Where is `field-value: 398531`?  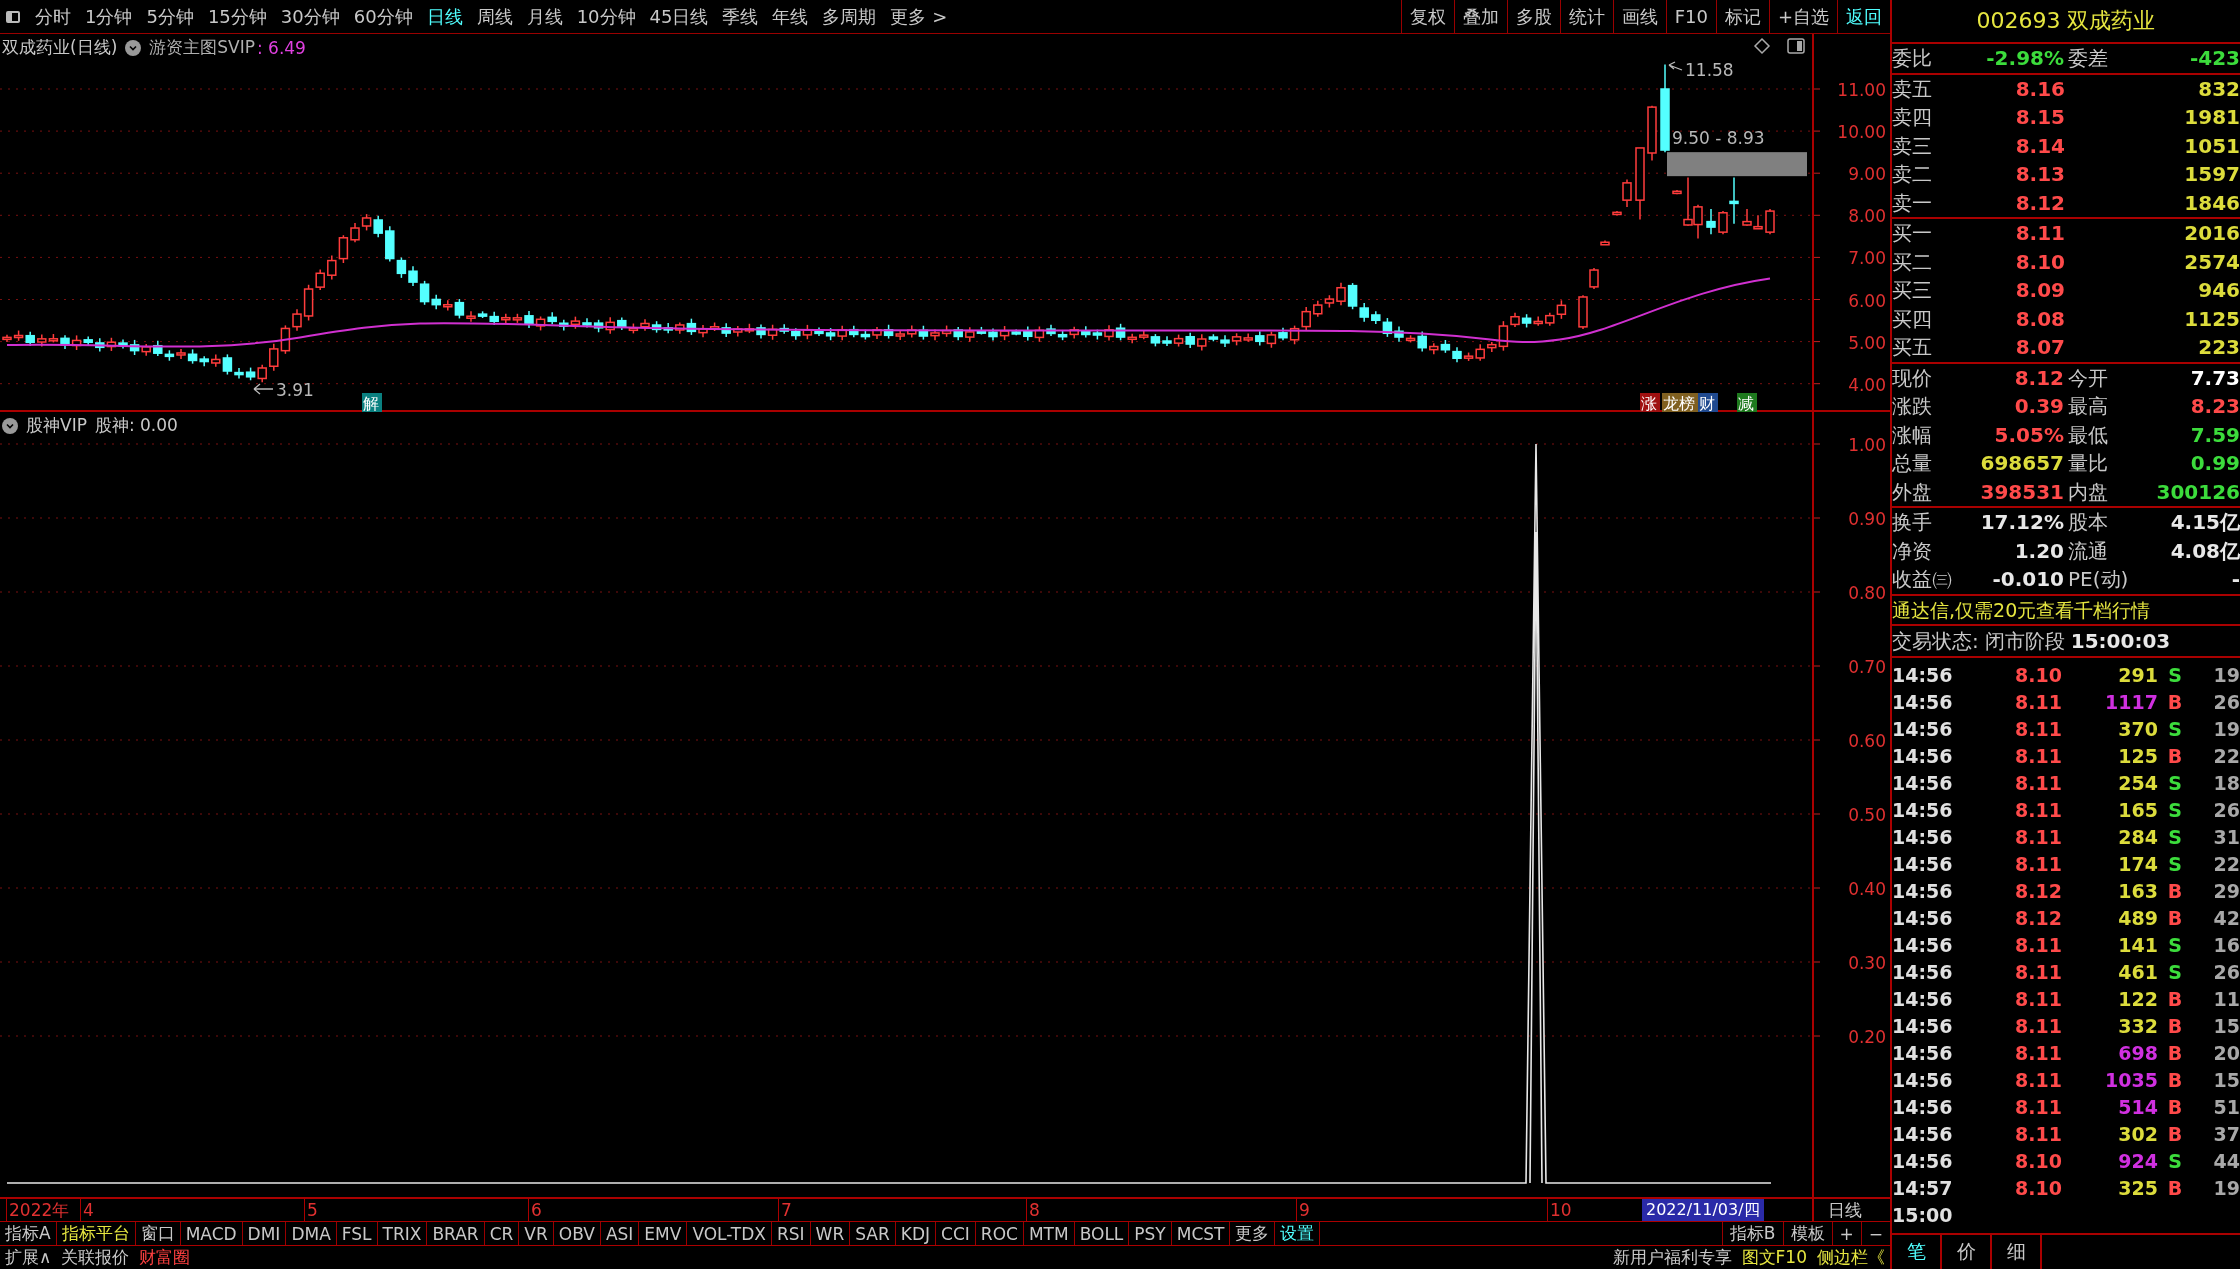 field-value: 398531 is located at coordinates (2021, 492).